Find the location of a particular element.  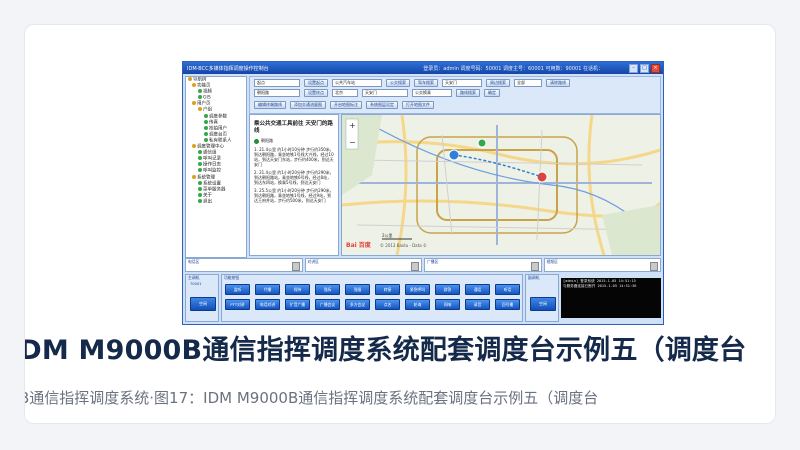

main-handset-panel: 主调机 70001 空闲 is located at coordinates (202, 298).